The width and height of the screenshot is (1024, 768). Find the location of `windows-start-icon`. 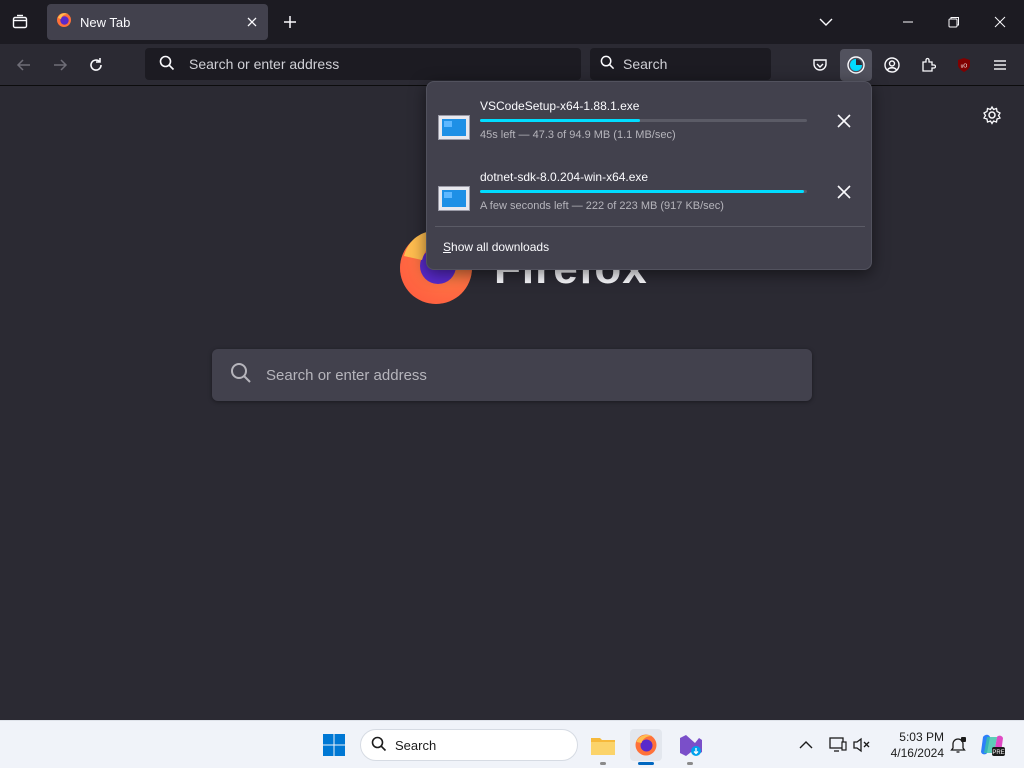

windows-start-icon is located at coordinates (334, 745).